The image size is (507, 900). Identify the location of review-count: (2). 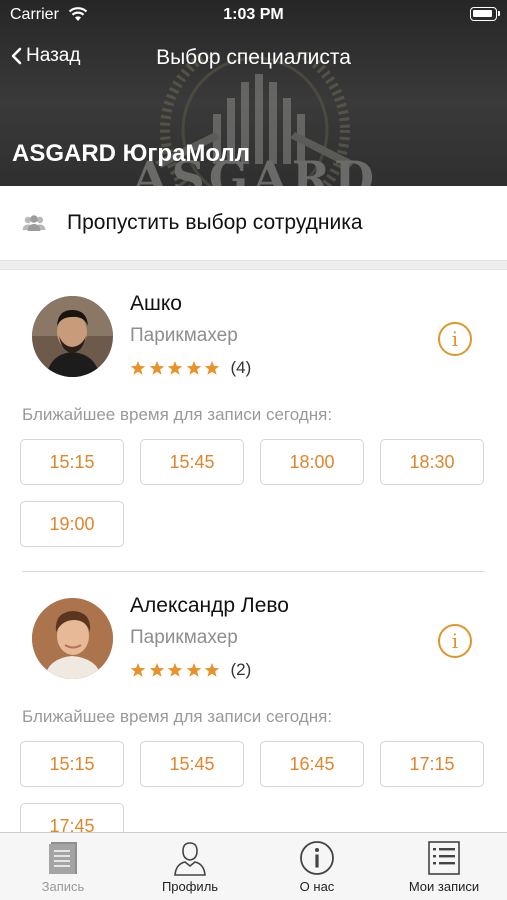
(241, 669).